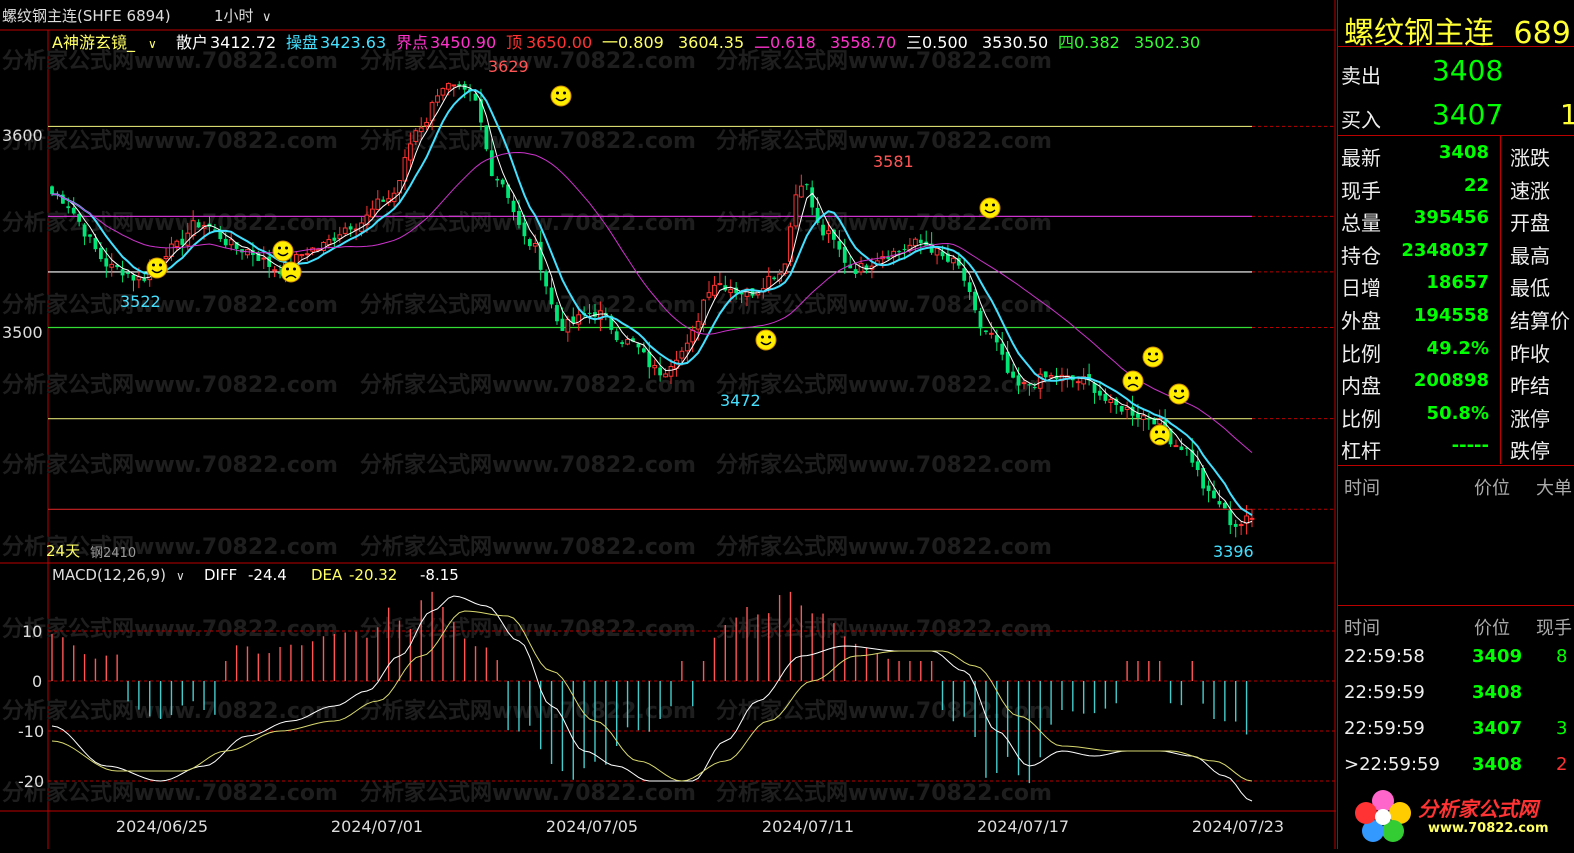 The height and width of the screenshot is (853, 1574). I want to click on tick-time: >22:59:59, so click(1392, 764).